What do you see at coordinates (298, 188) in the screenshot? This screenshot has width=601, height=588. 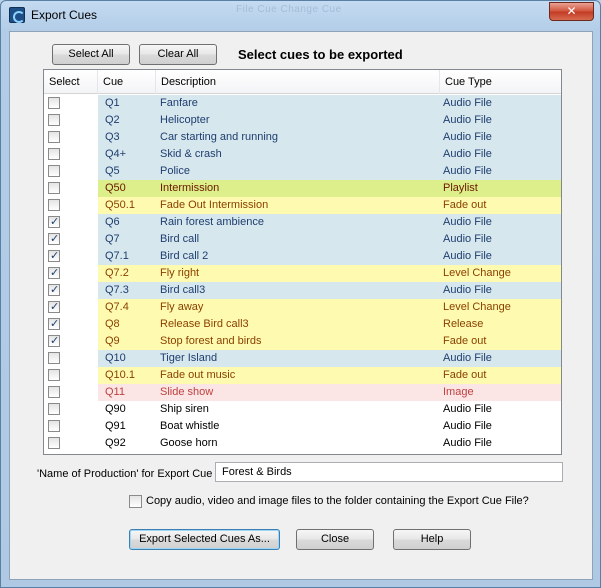 I see `description-cell: Intermission` at bounding box center [298, 188].